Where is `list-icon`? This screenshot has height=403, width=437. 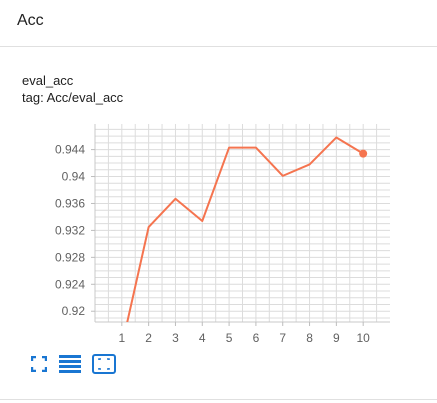 list-icon is located at coordinates (70, 364).